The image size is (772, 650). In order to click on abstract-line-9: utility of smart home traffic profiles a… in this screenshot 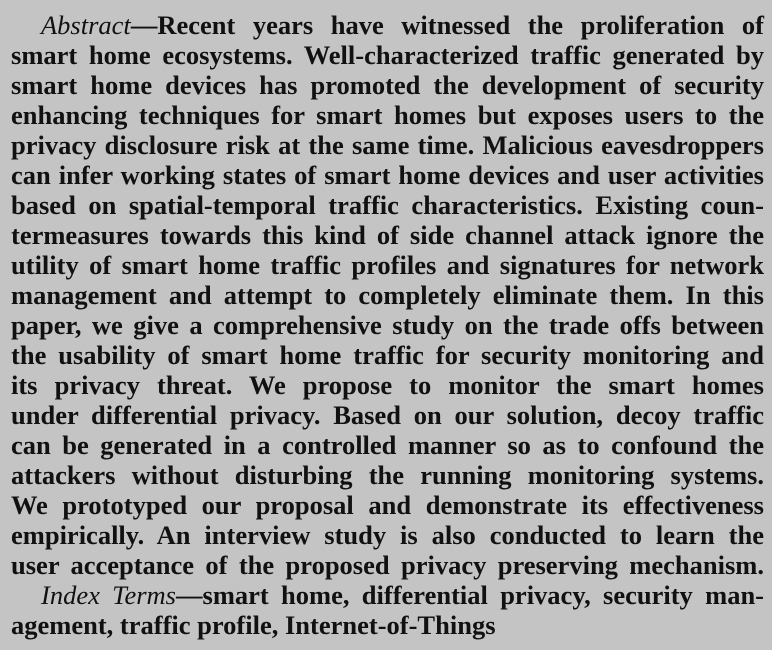, I will do `click(387, 265)`.